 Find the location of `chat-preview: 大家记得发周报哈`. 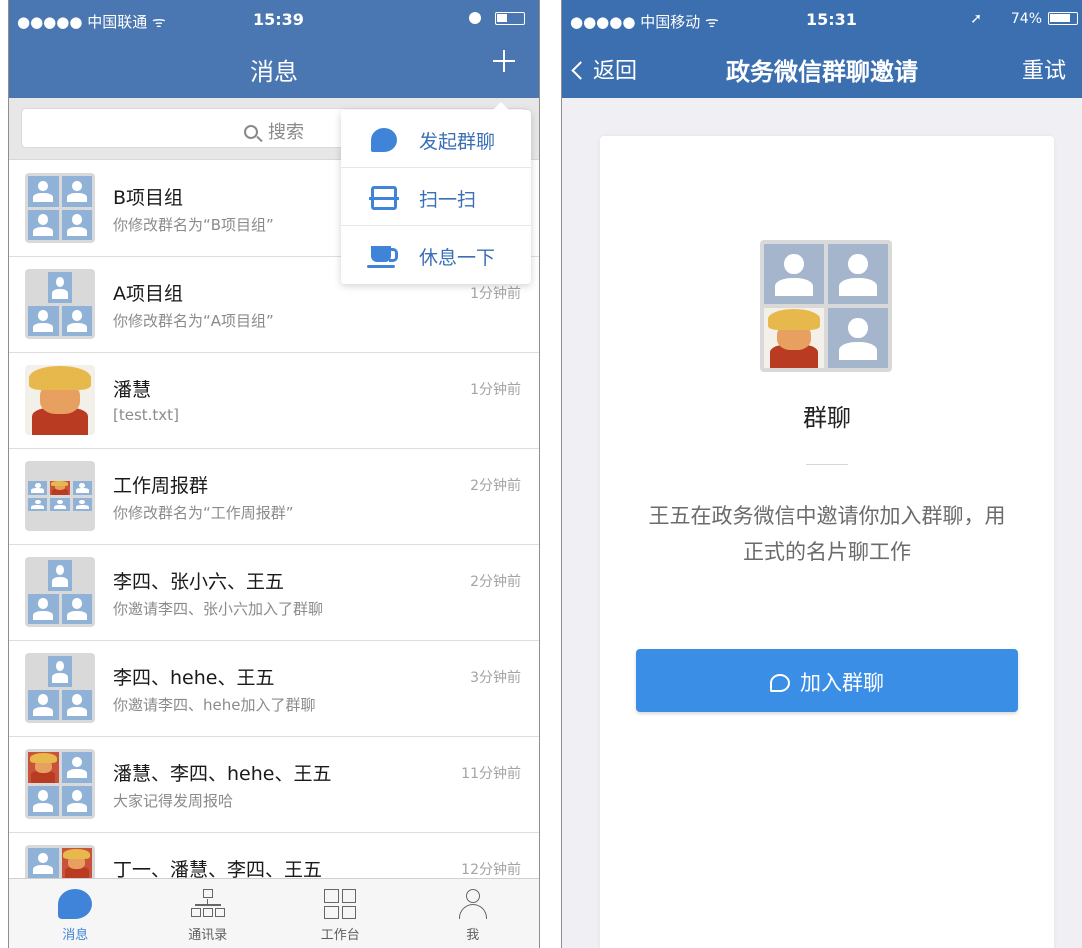

chat-preview: 大家记得发周报哈 is located at coordinates (173, 801).